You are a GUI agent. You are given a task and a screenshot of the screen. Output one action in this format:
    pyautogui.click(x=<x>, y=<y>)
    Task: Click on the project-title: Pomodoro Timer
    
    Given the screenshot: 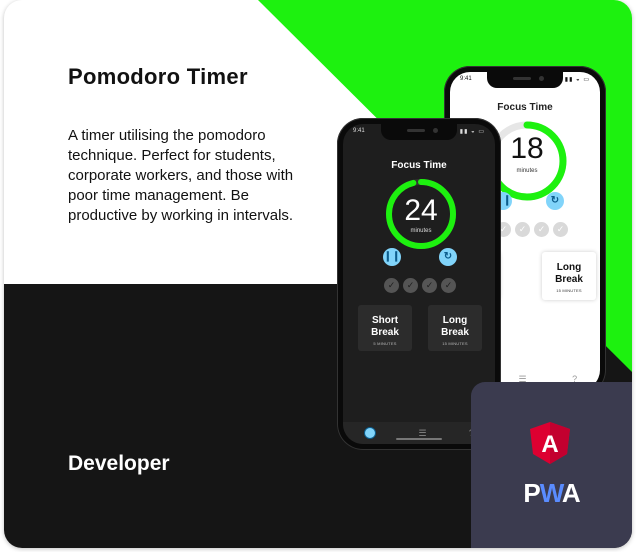 What is the action you would take?
    pyautogui.click(x=158, y=76)
    